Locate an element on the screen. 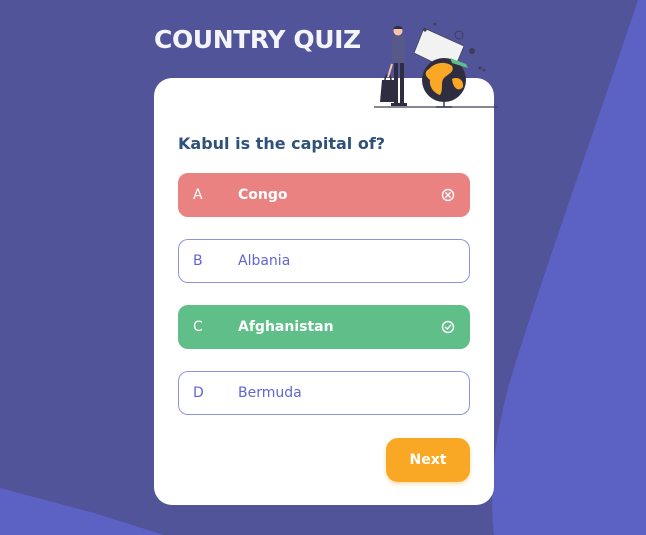 The width and height of the screenshot is (646, 535). close-circle-icon is located at coordinates (448, 195).